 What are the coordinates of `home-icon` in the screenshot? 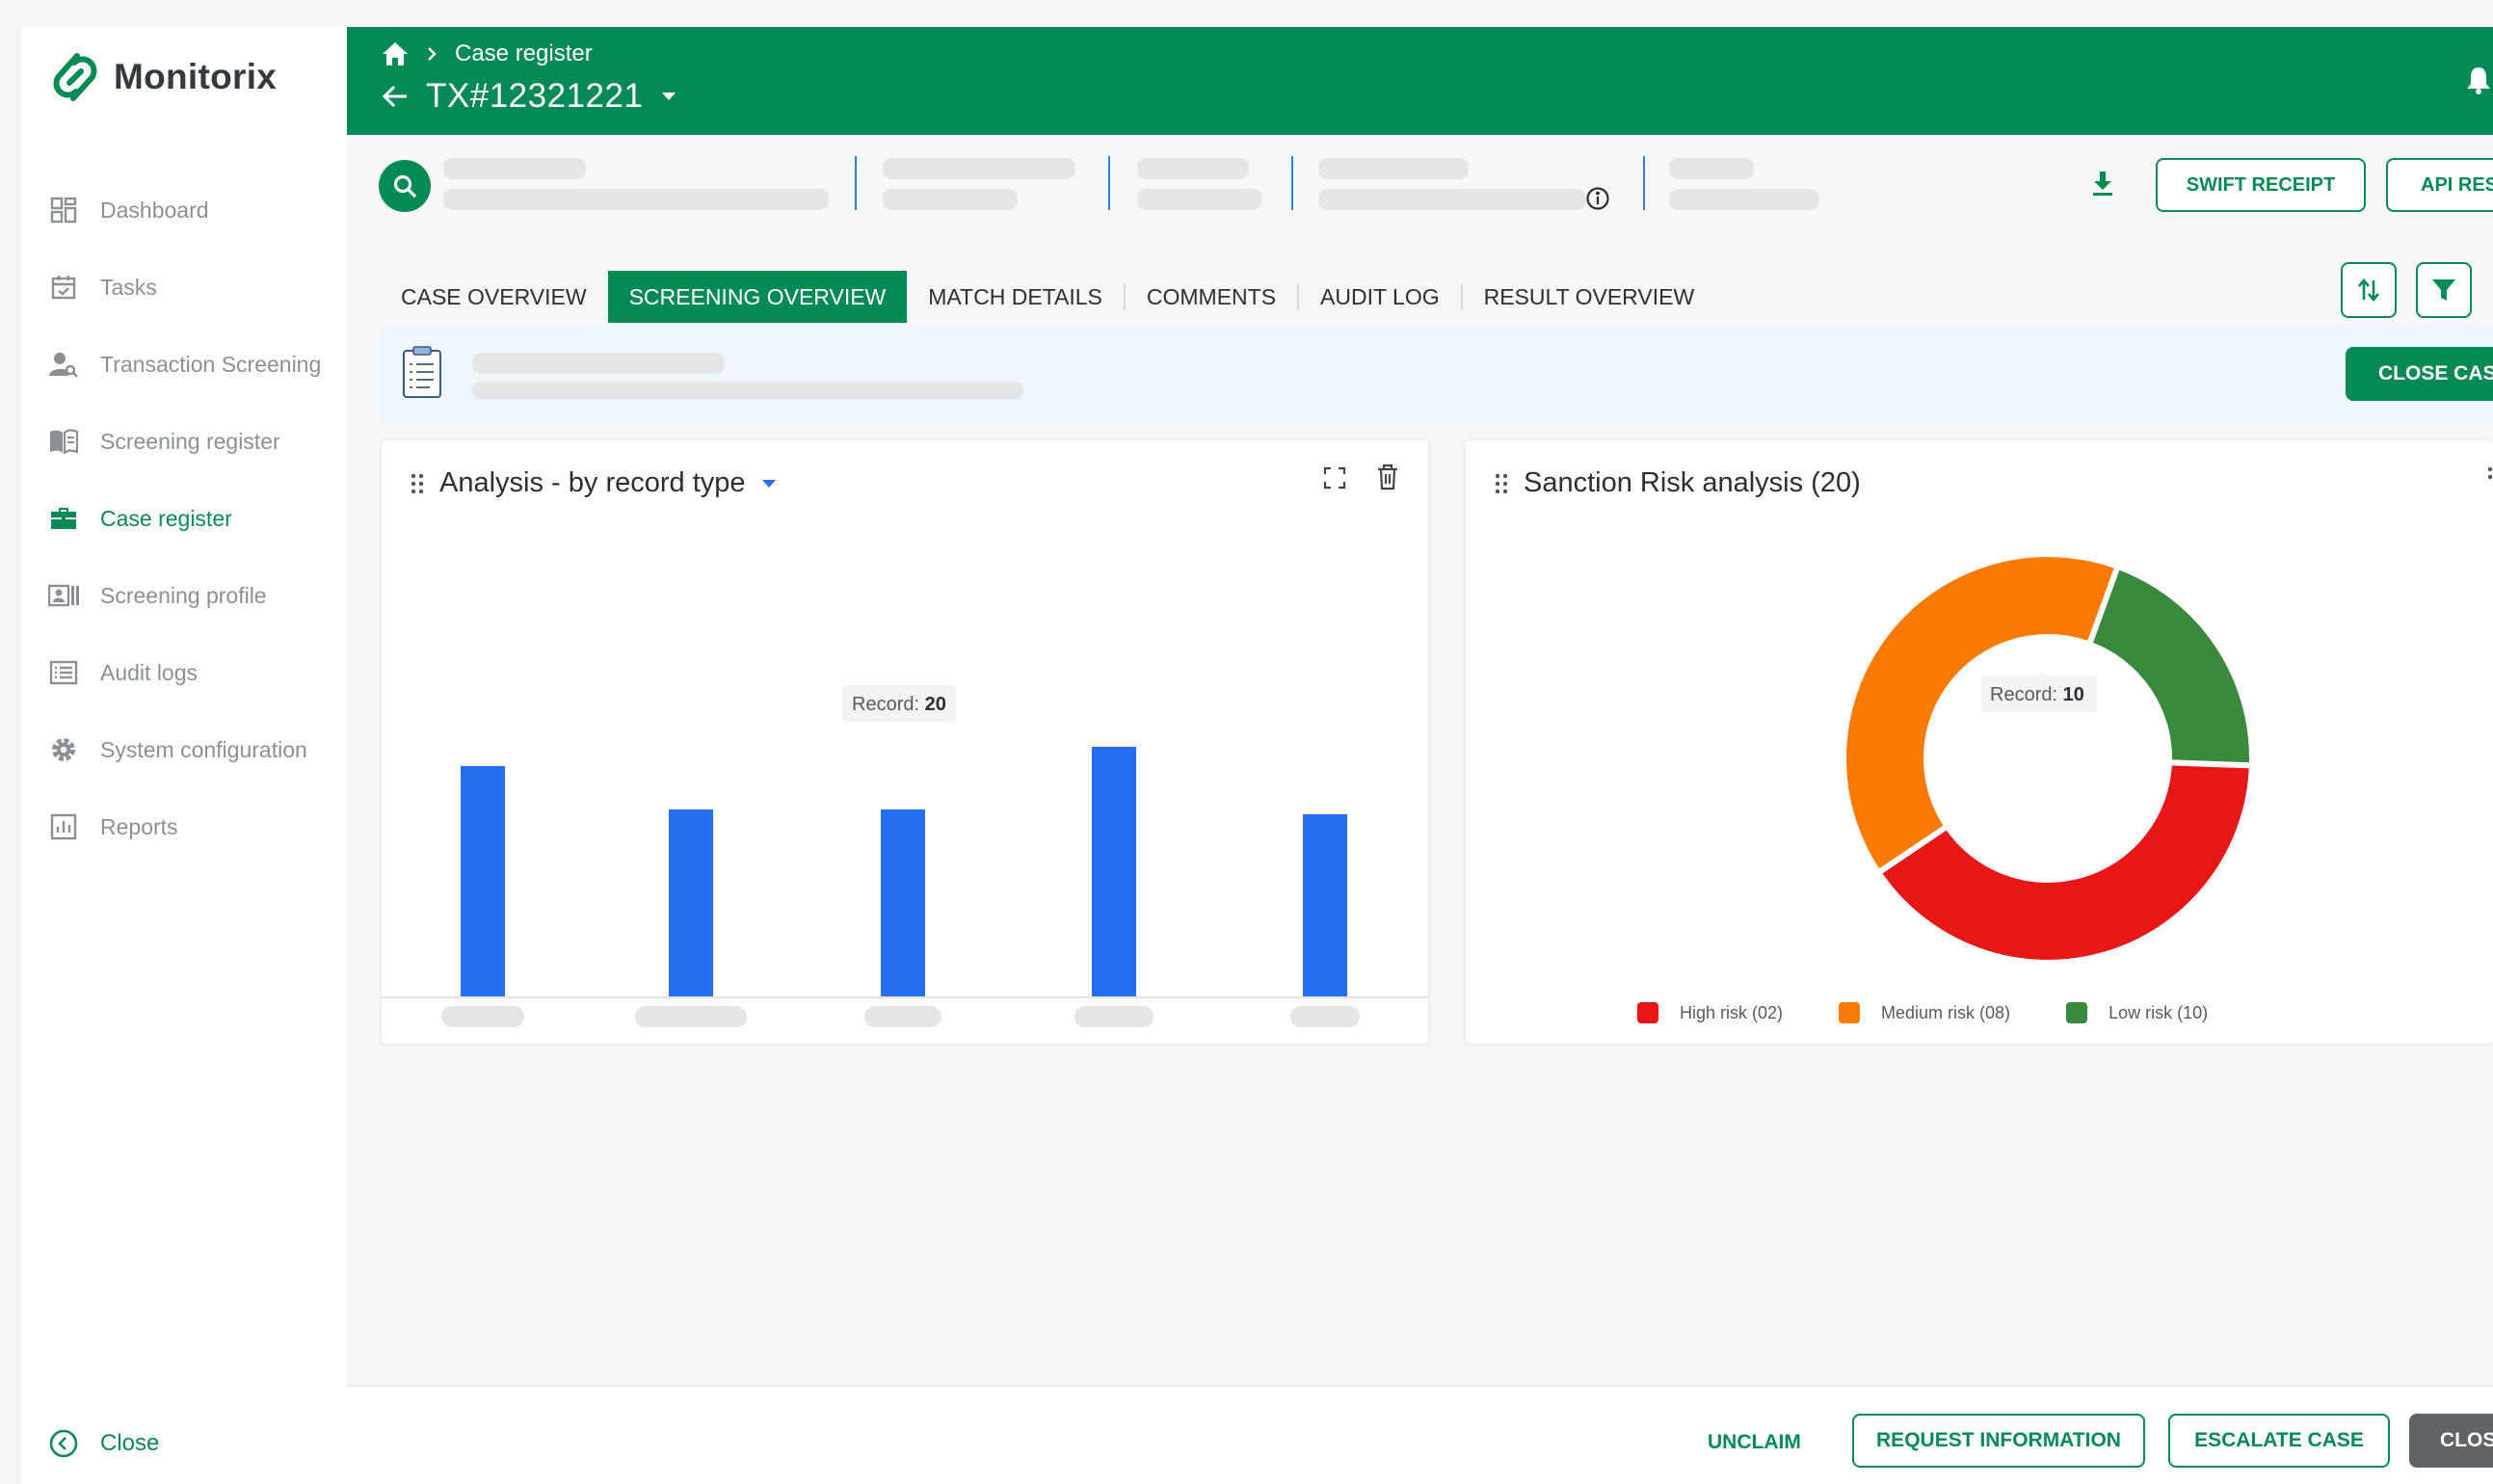 It's located at (396, 53).